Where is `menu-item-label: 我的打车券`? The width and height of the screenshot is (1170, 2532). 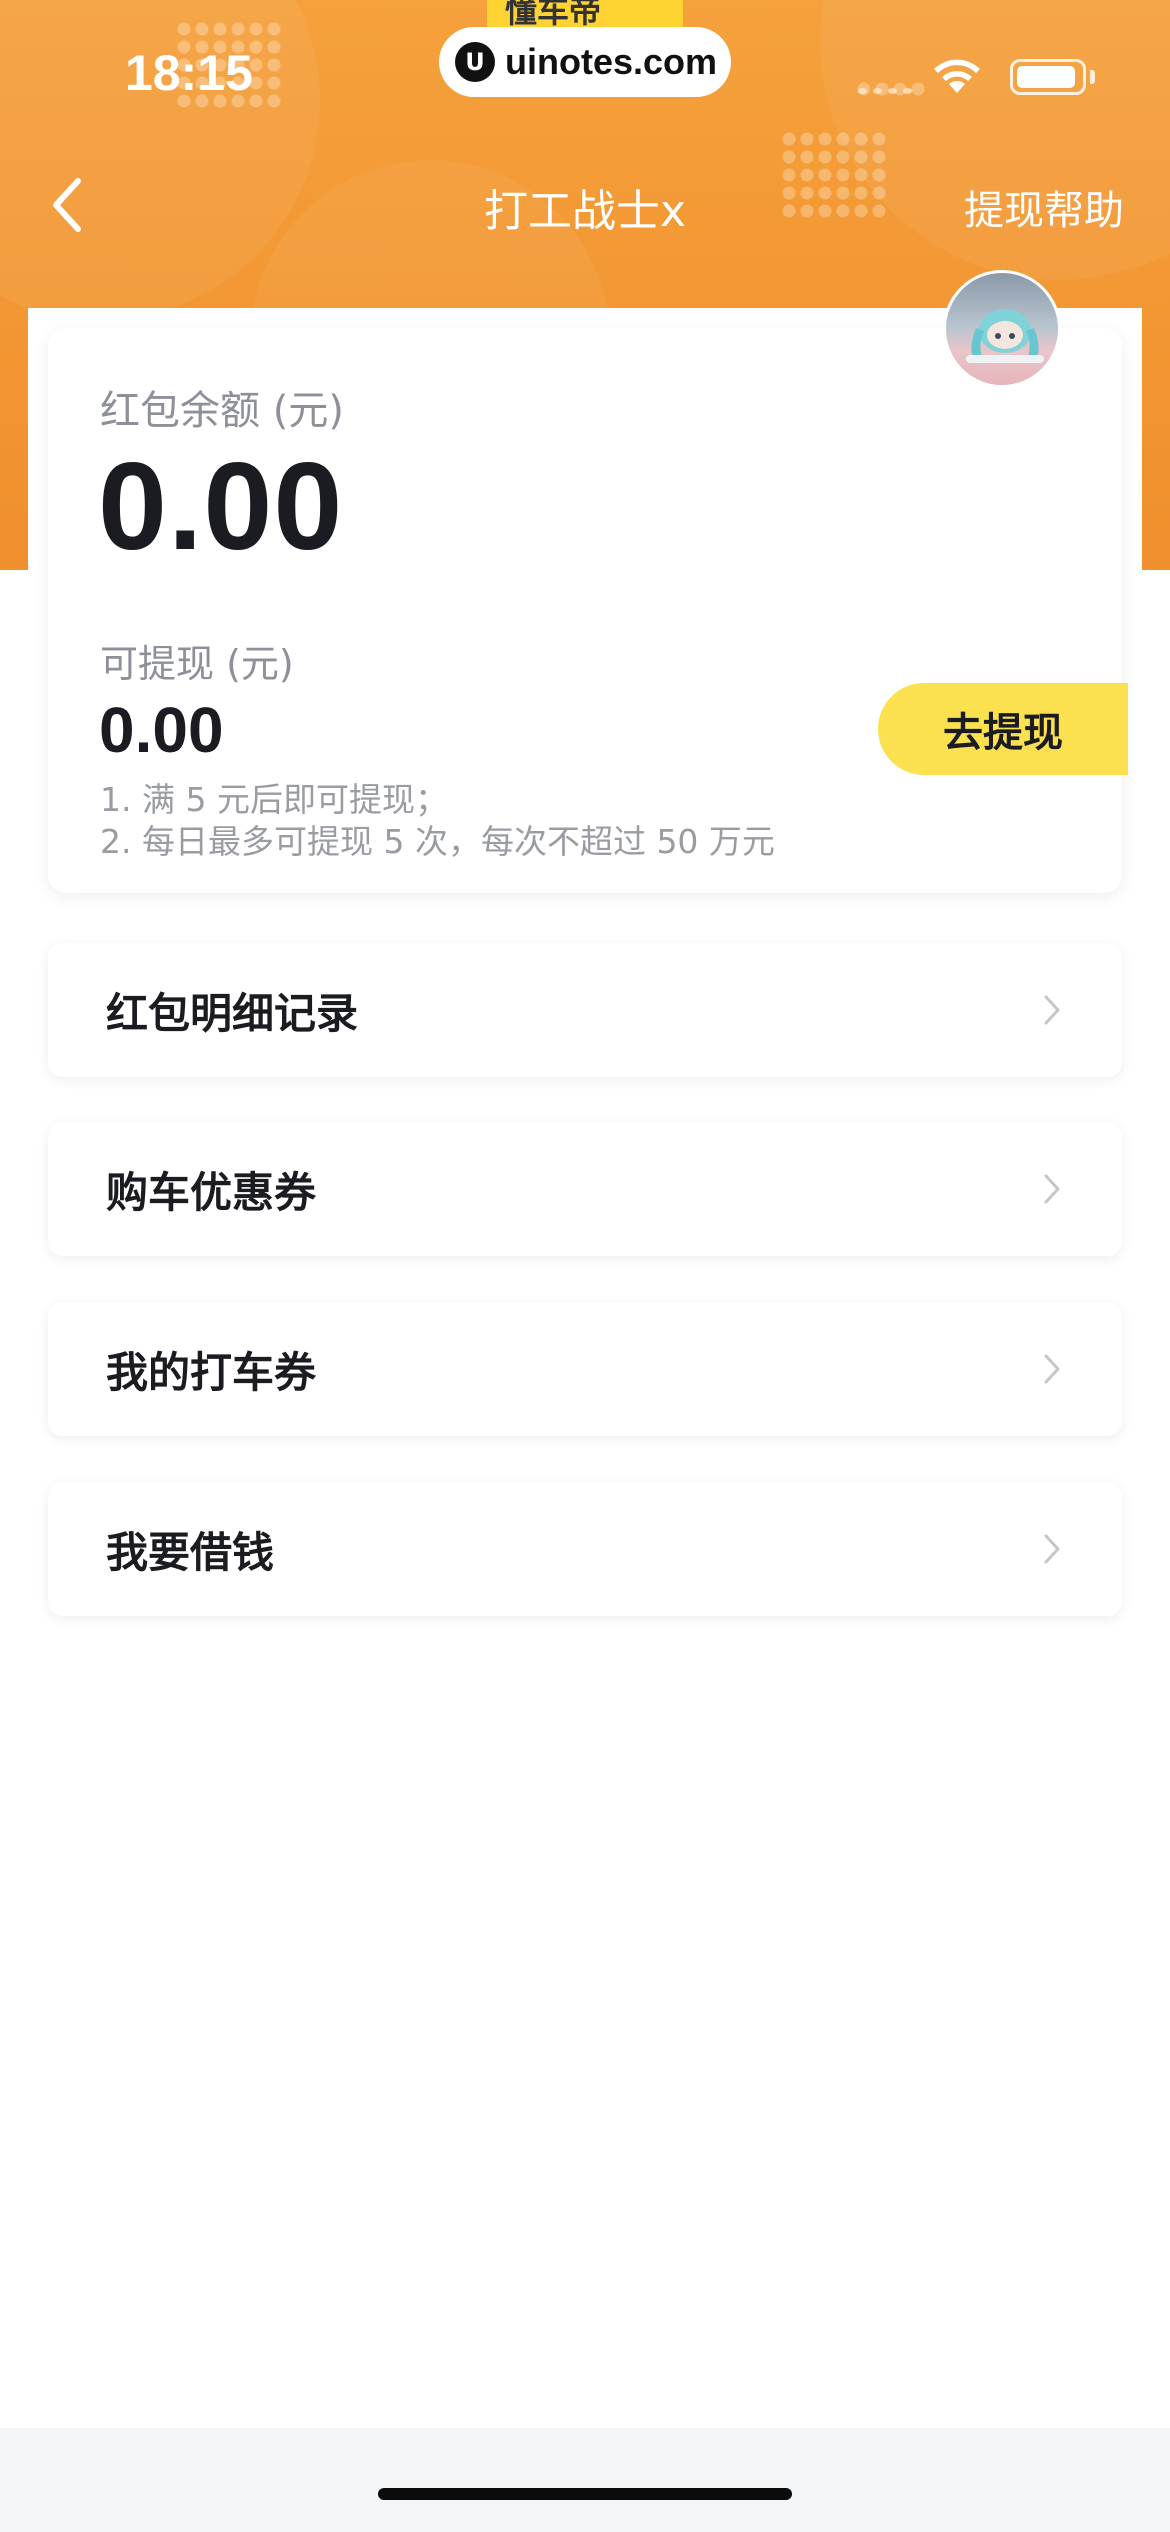
menu-item-label: 我的打车券 is located at coordinates (211, 1372).